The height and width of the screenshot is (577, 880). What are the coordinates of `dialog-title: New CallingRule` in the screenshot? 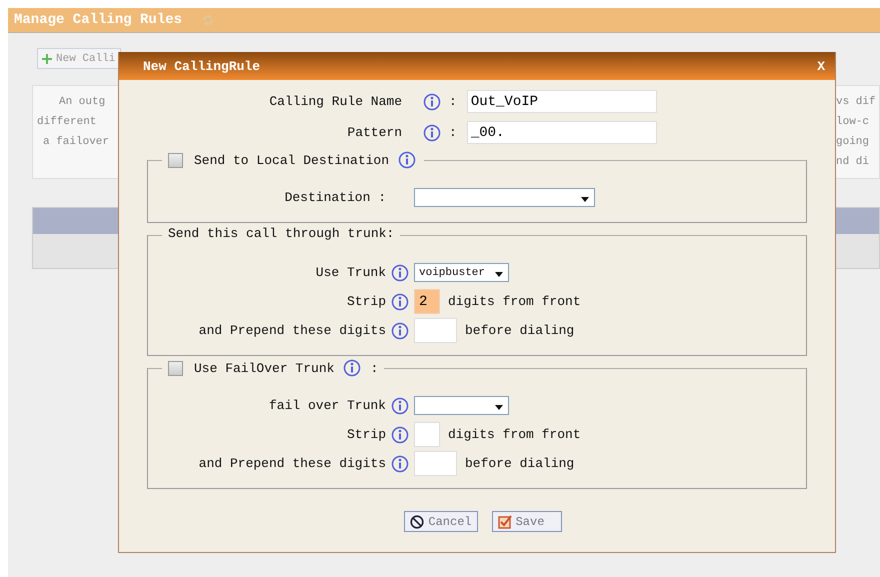 It's located at (201, 66).